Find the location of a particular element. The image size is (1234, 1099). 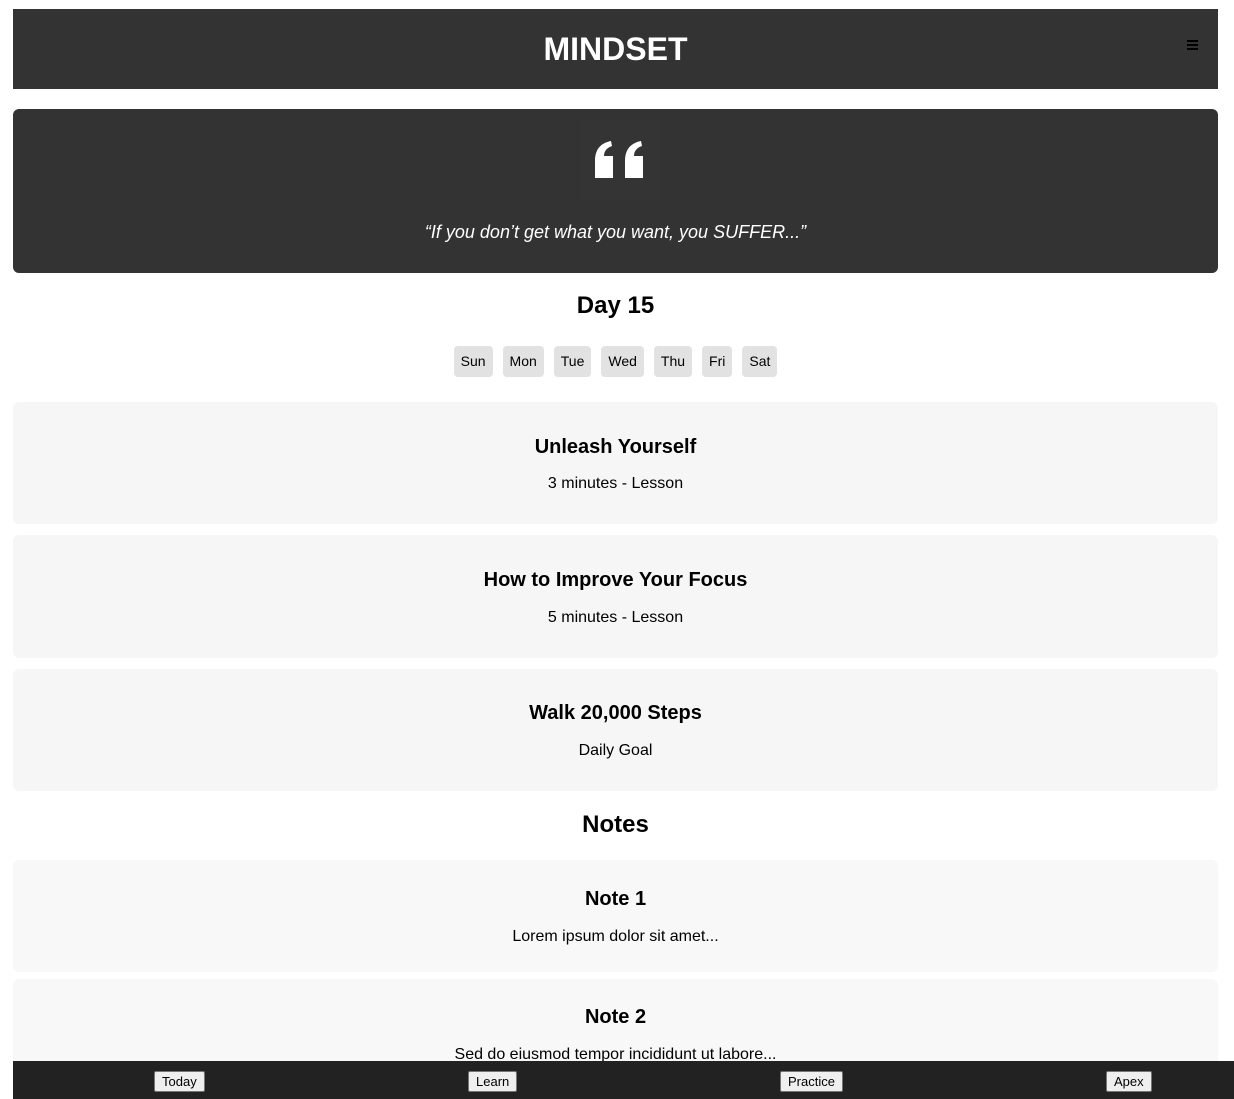

weekday-button-tue: Tue is located at coordinates (572, 361).